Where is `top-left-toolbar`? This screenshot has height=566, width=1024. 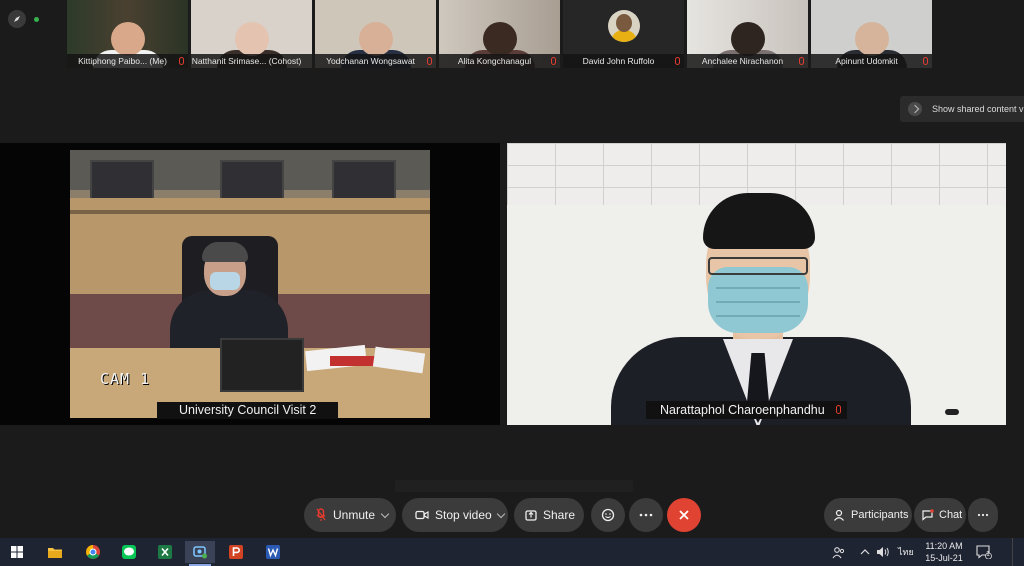
top-left-toolbar is located at coordinates (23, 19).